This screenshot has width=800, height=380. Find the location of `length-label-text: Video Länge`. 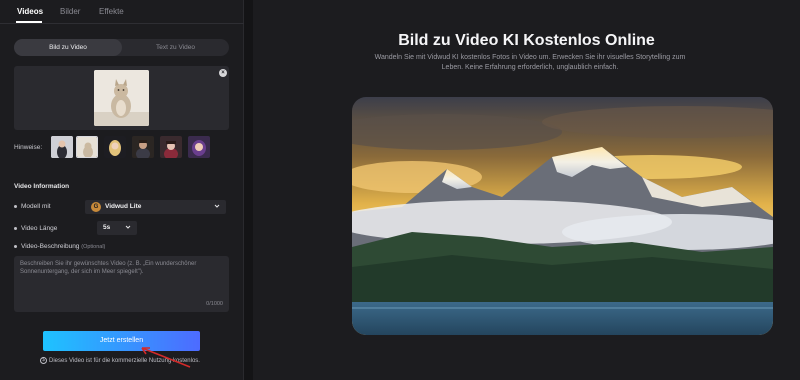

length-label-text: Video Länge is located at coordinates (39, 228).